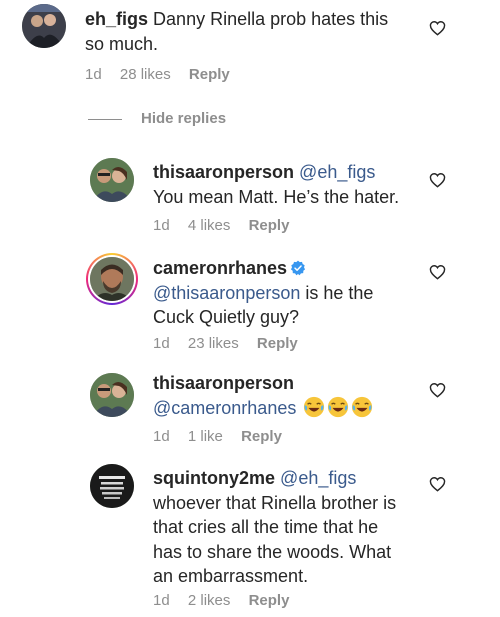  I want to click on hide-replies-label: Hide replies, so click(184, 118).